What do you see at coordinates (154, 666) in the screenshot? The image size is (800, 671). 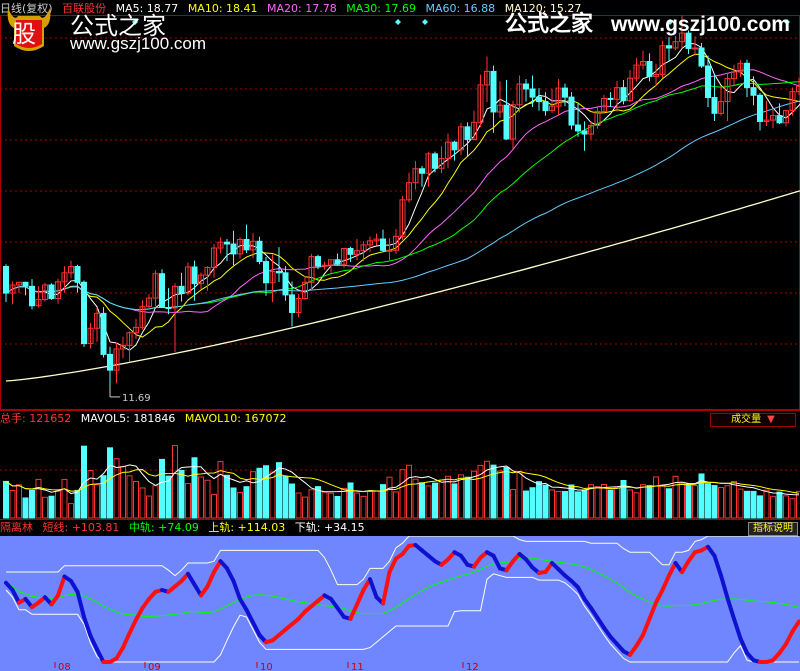 I see `x-tick-label: 09` at bounding box center [154, 666].